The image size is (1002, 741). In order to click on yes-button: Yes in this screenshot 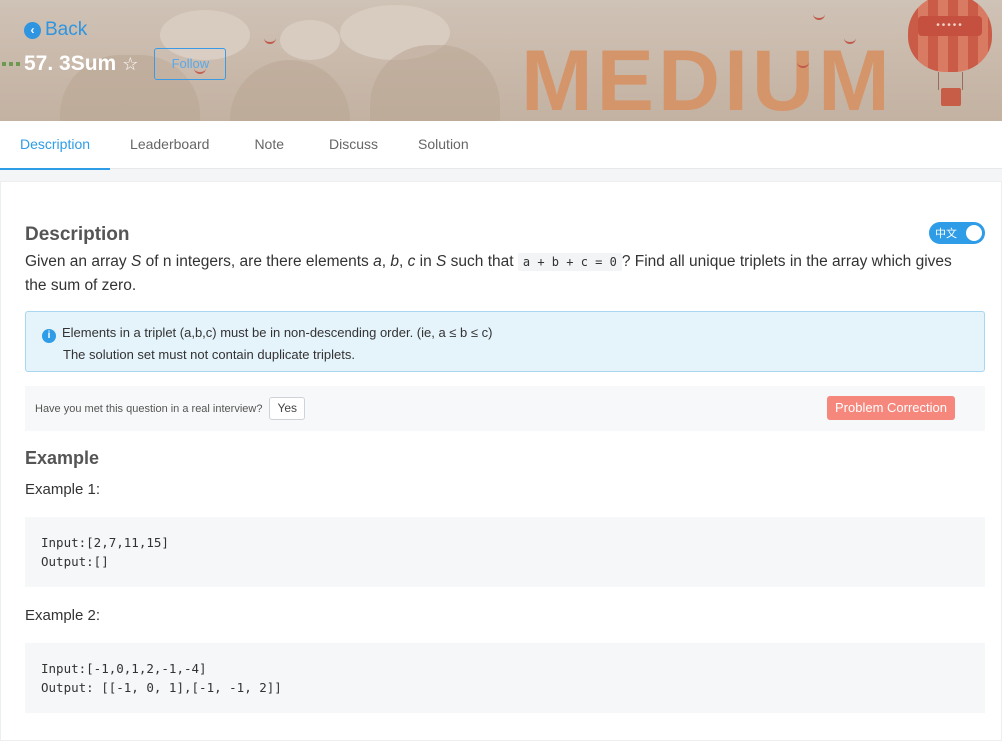, I will do `click(287, 408)`.